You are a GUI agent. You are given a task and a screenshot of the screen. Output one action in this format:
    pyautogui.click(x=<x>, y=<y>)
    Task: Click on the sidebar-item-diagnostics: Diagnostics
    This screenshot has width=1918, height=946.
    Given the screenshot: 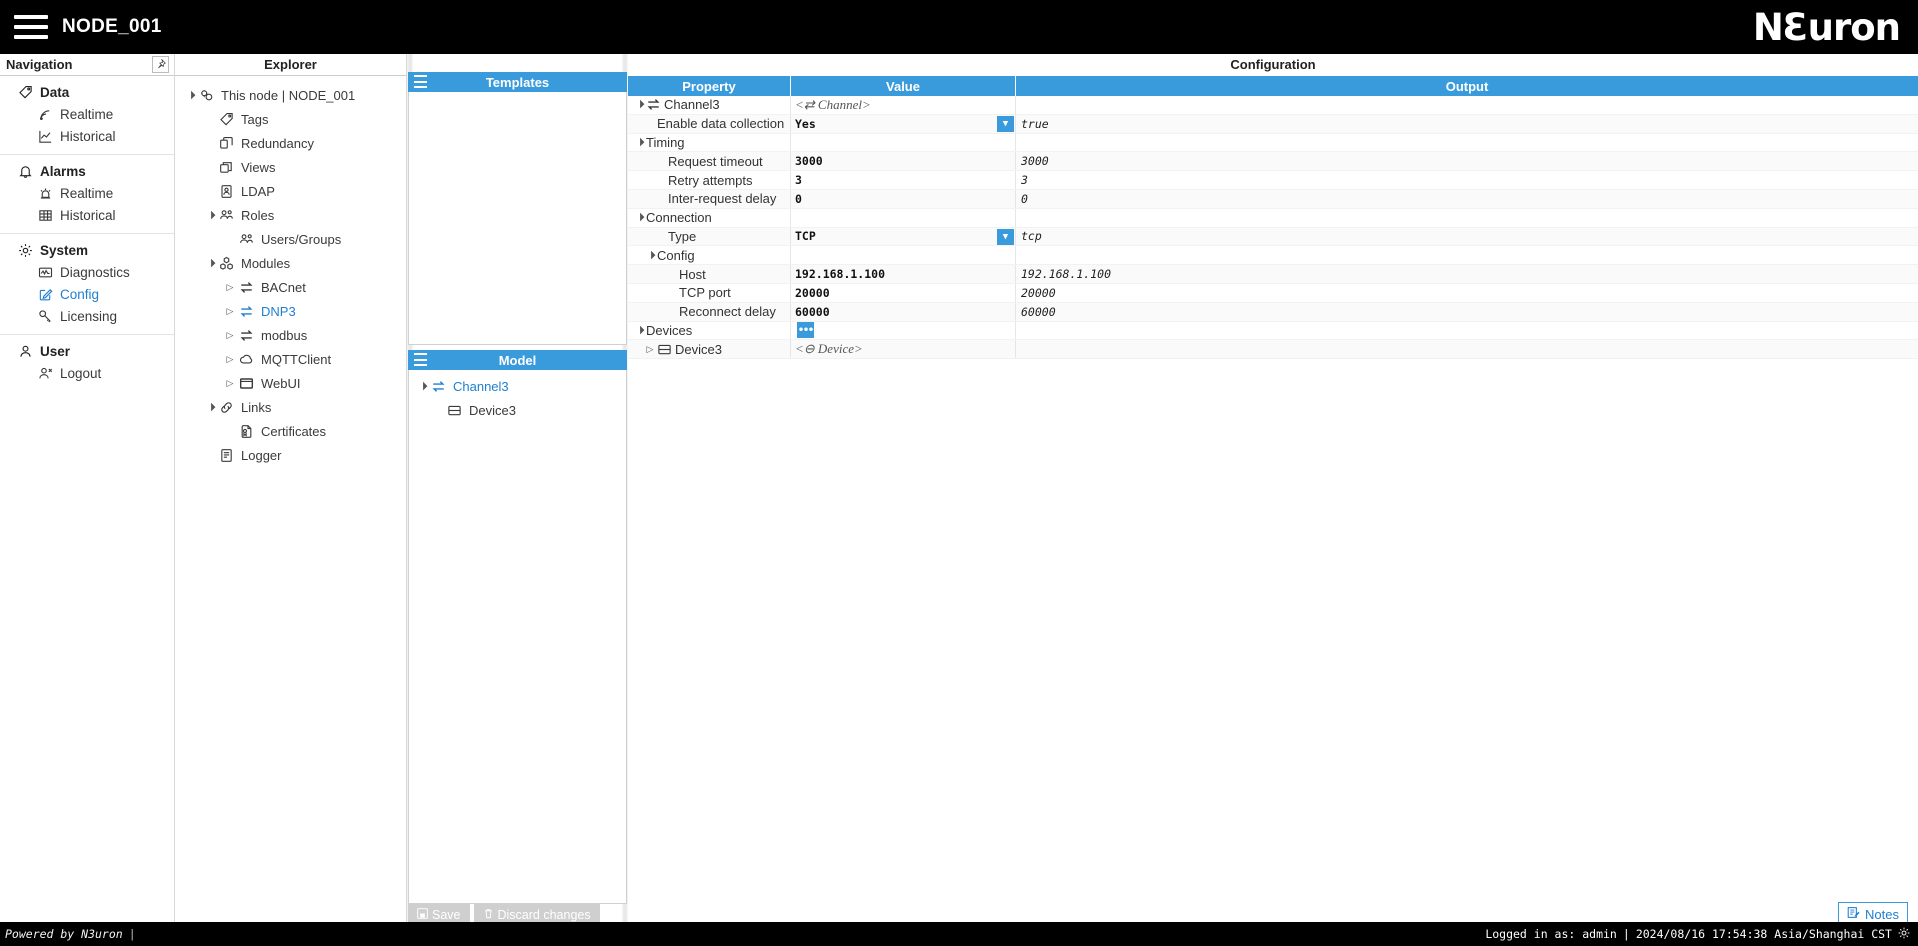 What is the action you would take?
    pyautogui.click(x=87, y=272)
    